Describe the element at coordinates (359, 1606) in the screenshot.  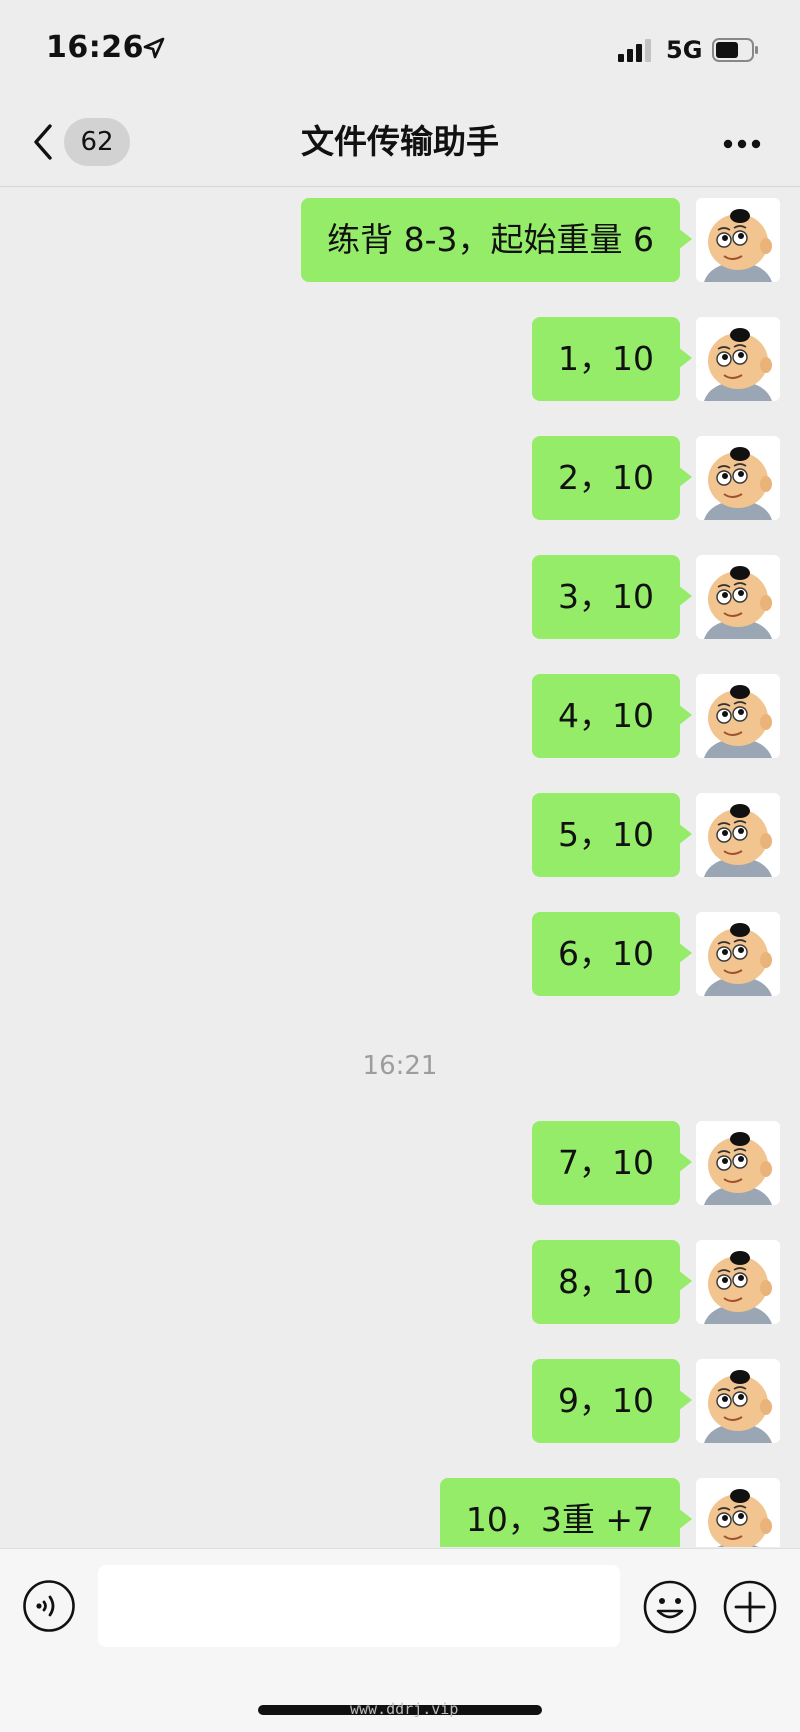
I see `message-input` at that location.